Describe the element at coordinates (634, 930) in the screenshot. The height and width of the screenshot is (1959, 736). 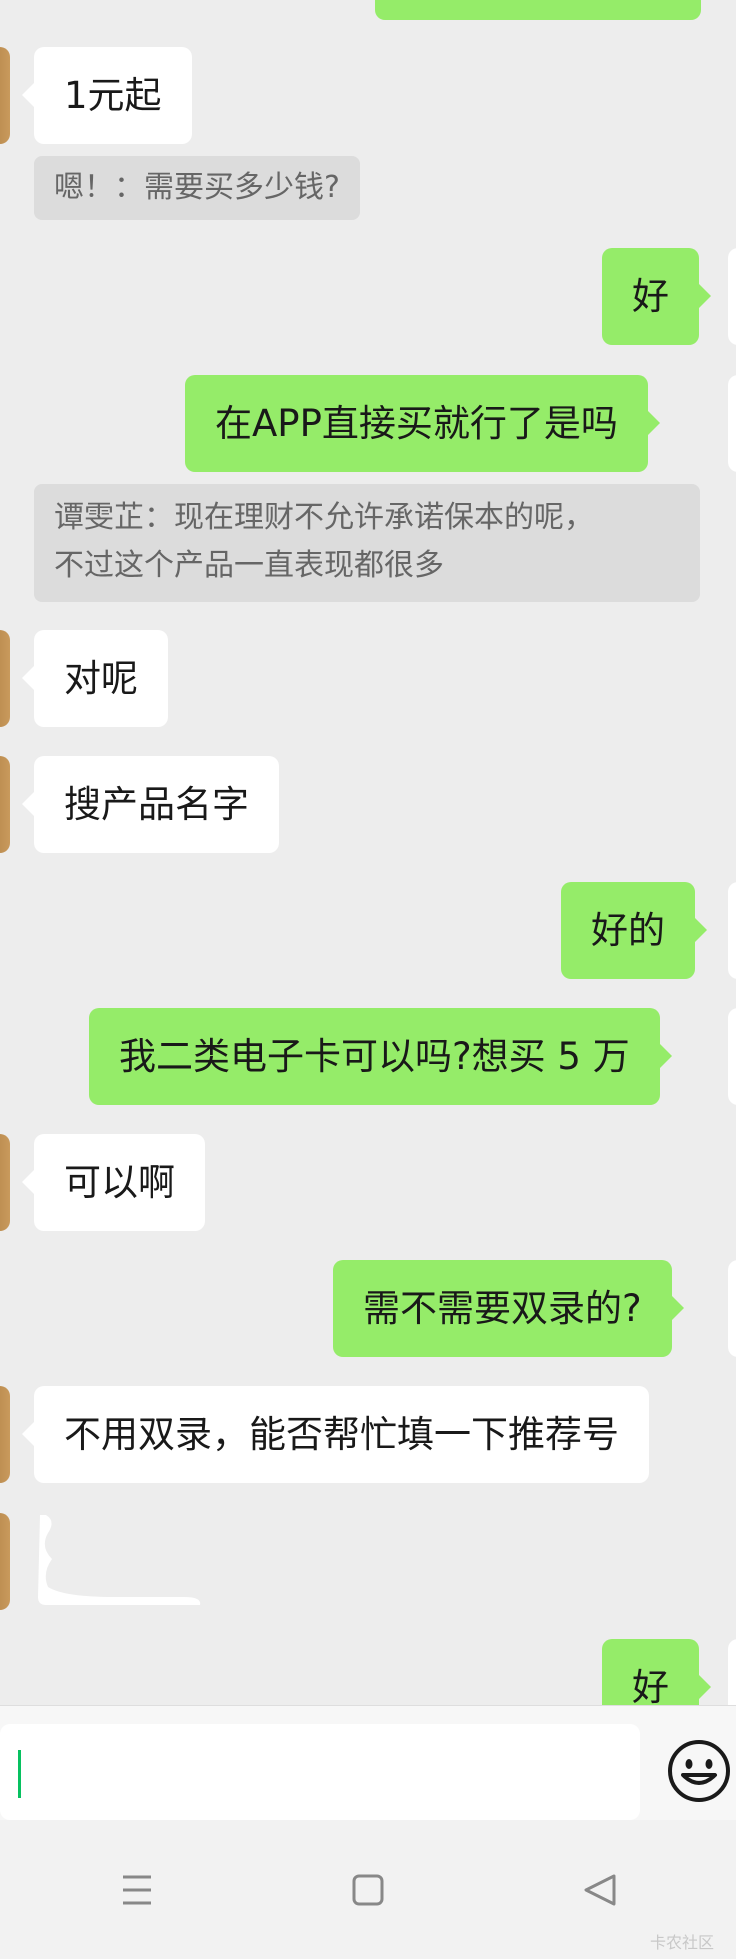
I see `outgoing-message: 好的` at that location.